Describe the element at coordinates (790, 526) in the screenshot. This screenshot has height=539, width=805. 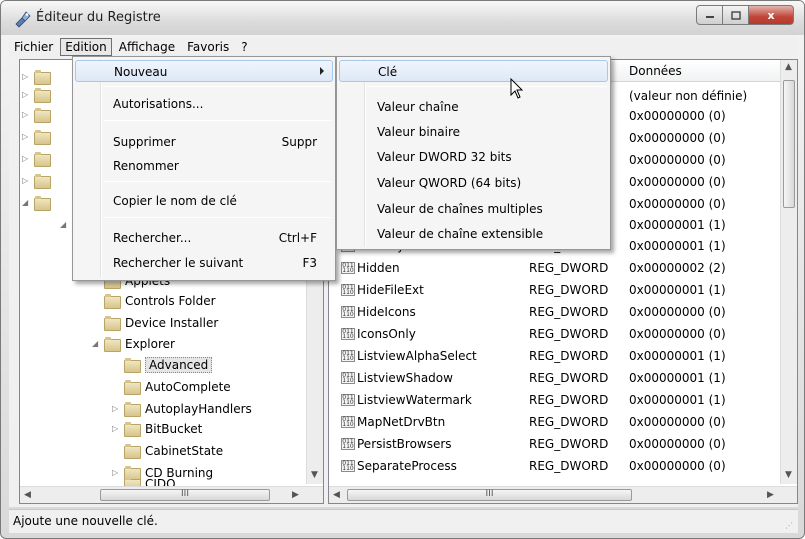
I see `resize-grip-icon: ⋰` at that location.